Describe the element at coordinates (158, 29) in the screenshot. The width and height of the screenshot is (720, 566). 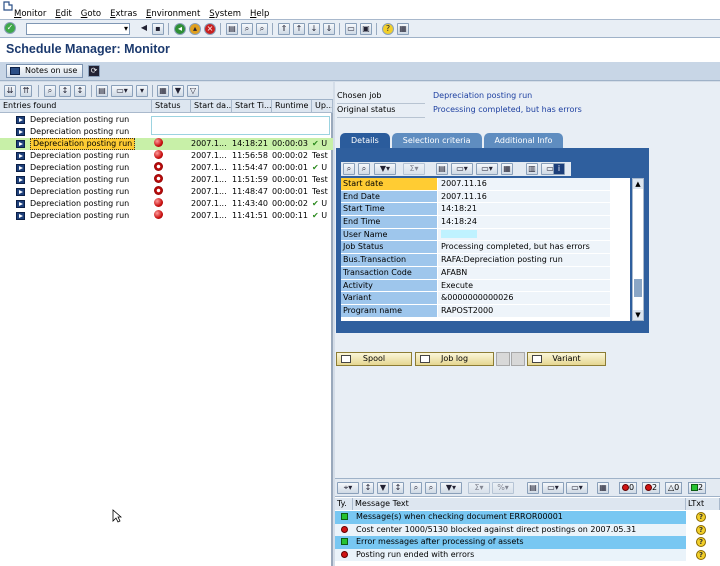
I see `save-icon: ▪` at that location.